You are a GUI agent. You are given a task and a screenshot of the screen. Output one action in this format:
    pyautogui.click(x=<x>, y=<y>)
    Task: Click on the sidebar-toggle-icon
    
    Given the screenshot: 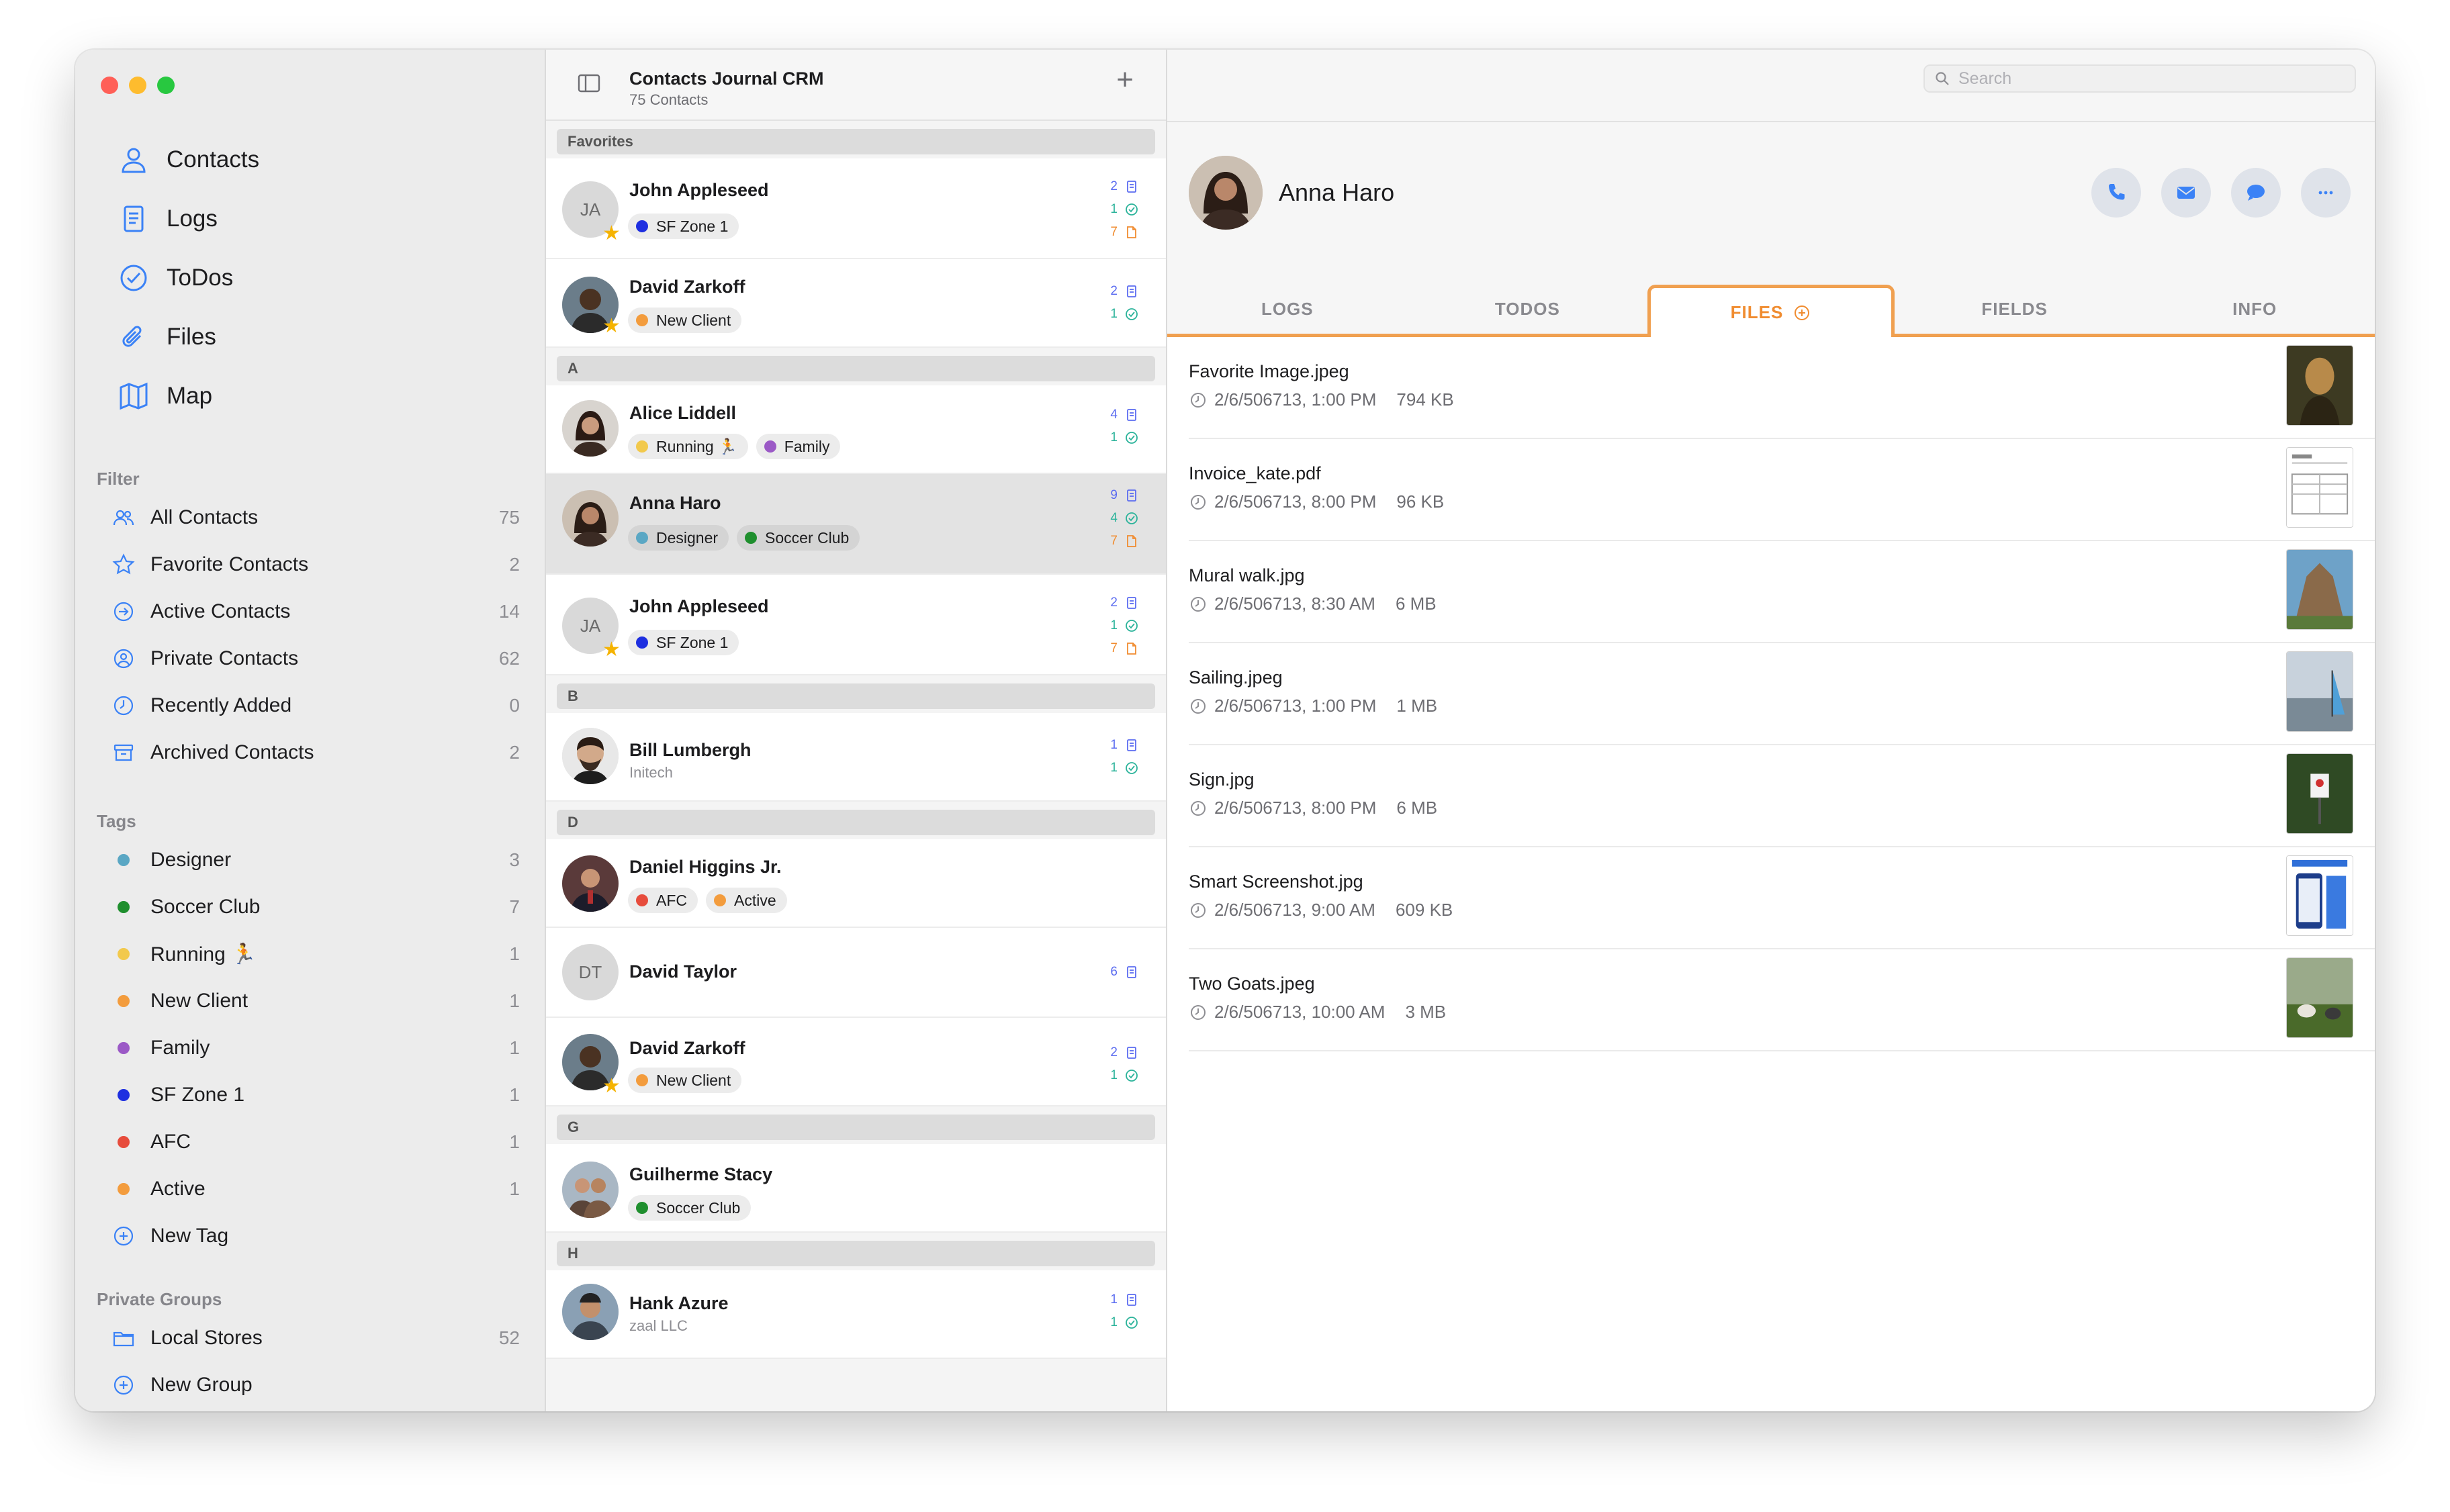 What is the action you would take?
    pyautogui.click(x=589, y=83)
    